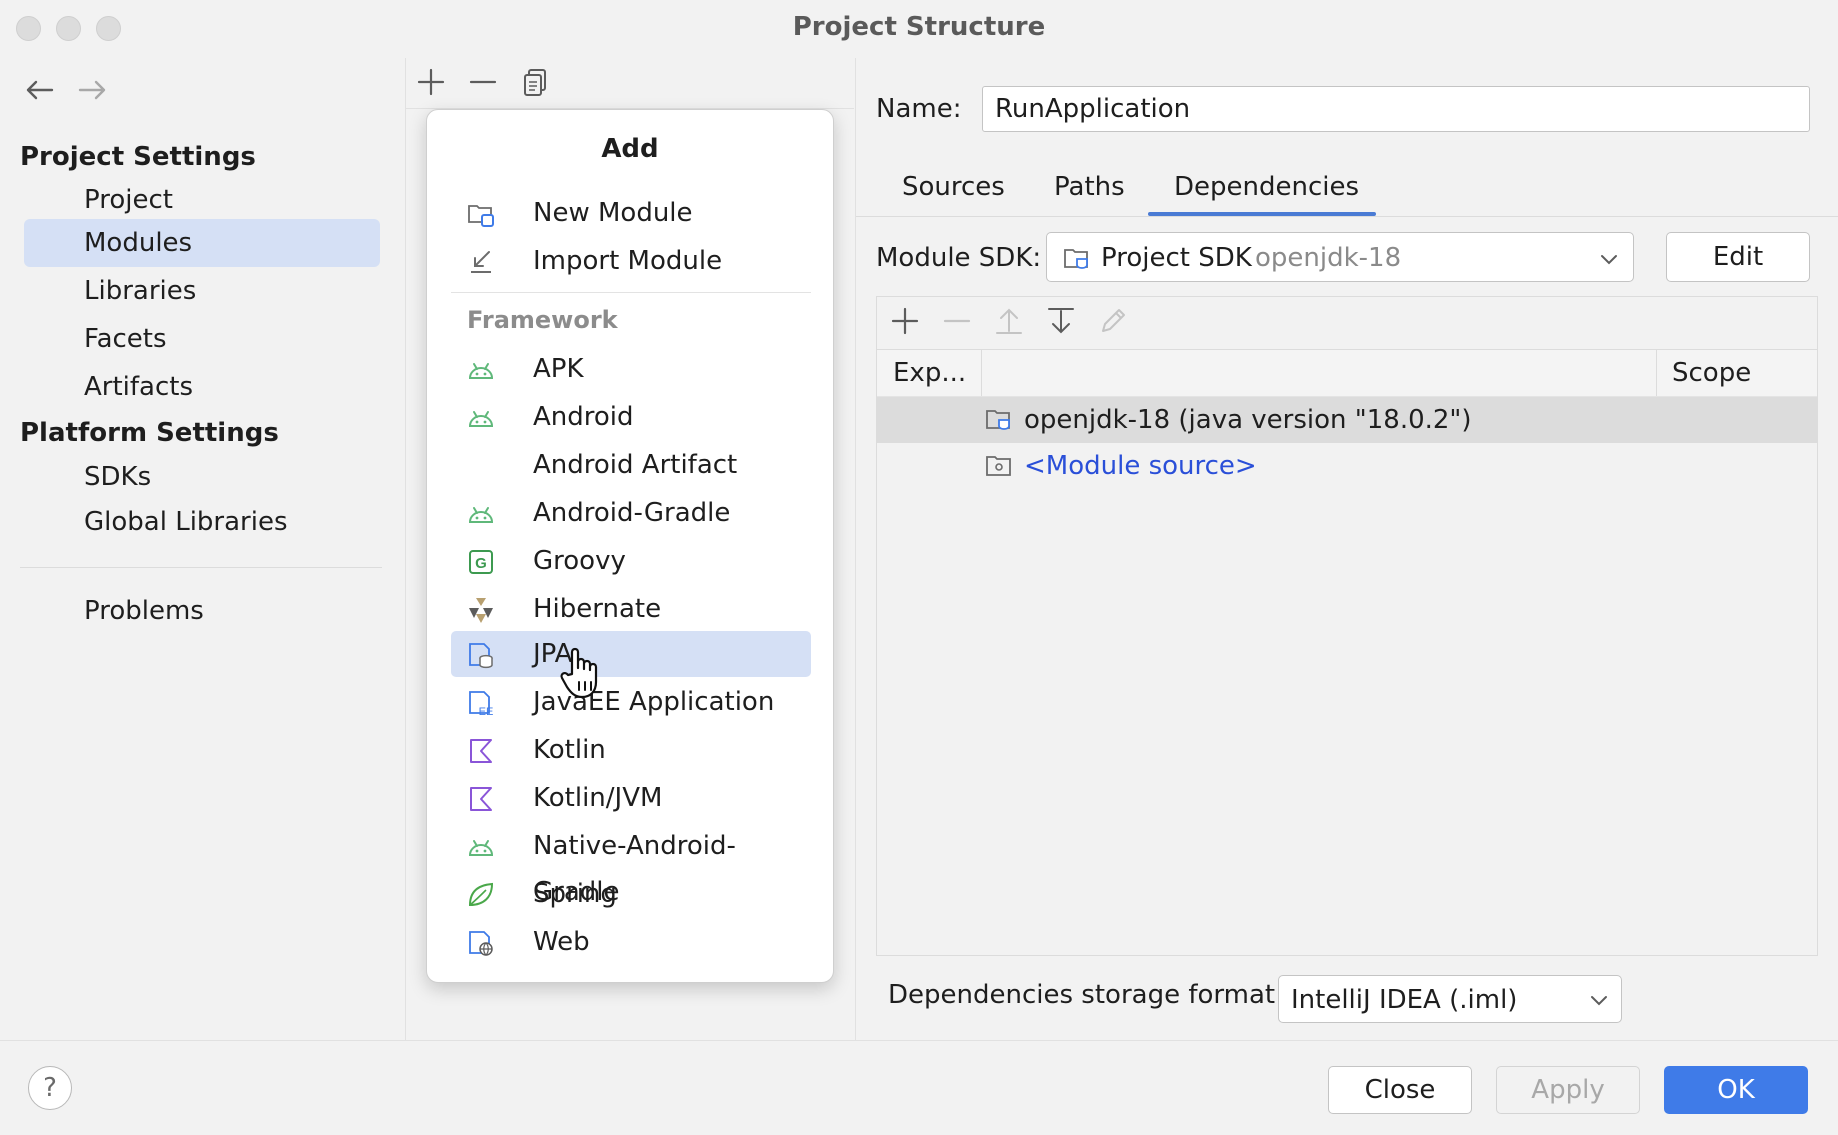 This screenshot has width=1838, height=1135. I want to click on svg-text: EE, so click(486, 711).